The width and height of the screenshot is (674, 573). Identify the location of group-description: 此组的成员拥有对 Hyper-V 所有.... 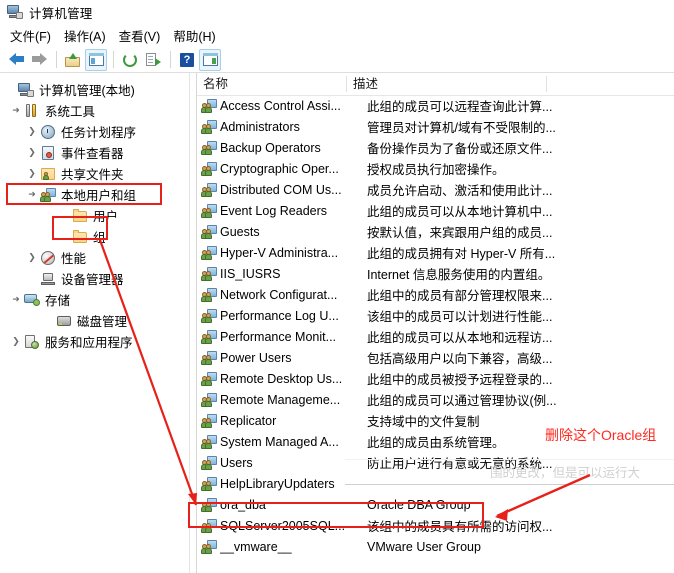
(461, 254).